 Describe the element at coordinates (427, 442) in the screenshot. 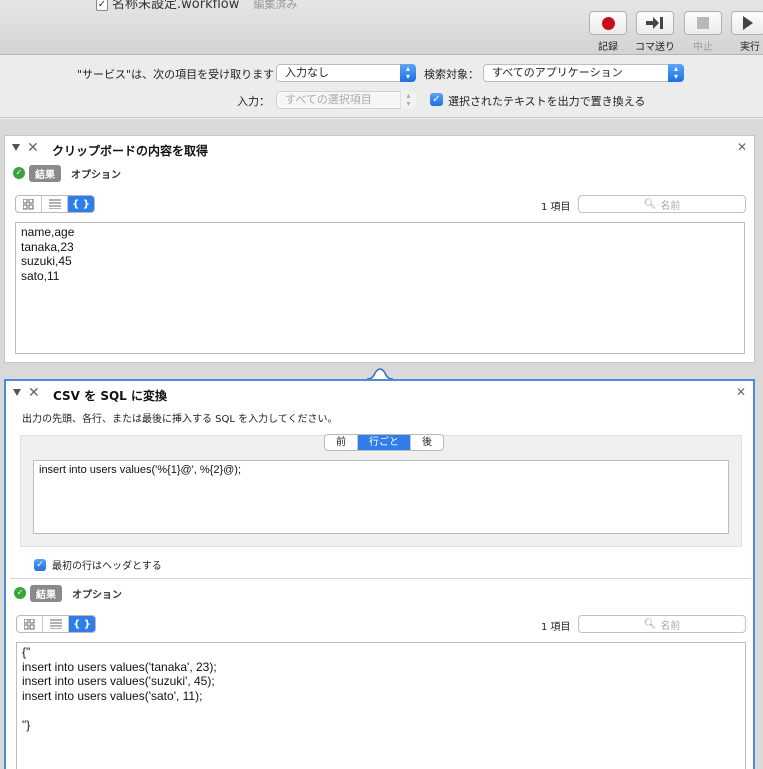

I see `segment-2: 後` at that location.